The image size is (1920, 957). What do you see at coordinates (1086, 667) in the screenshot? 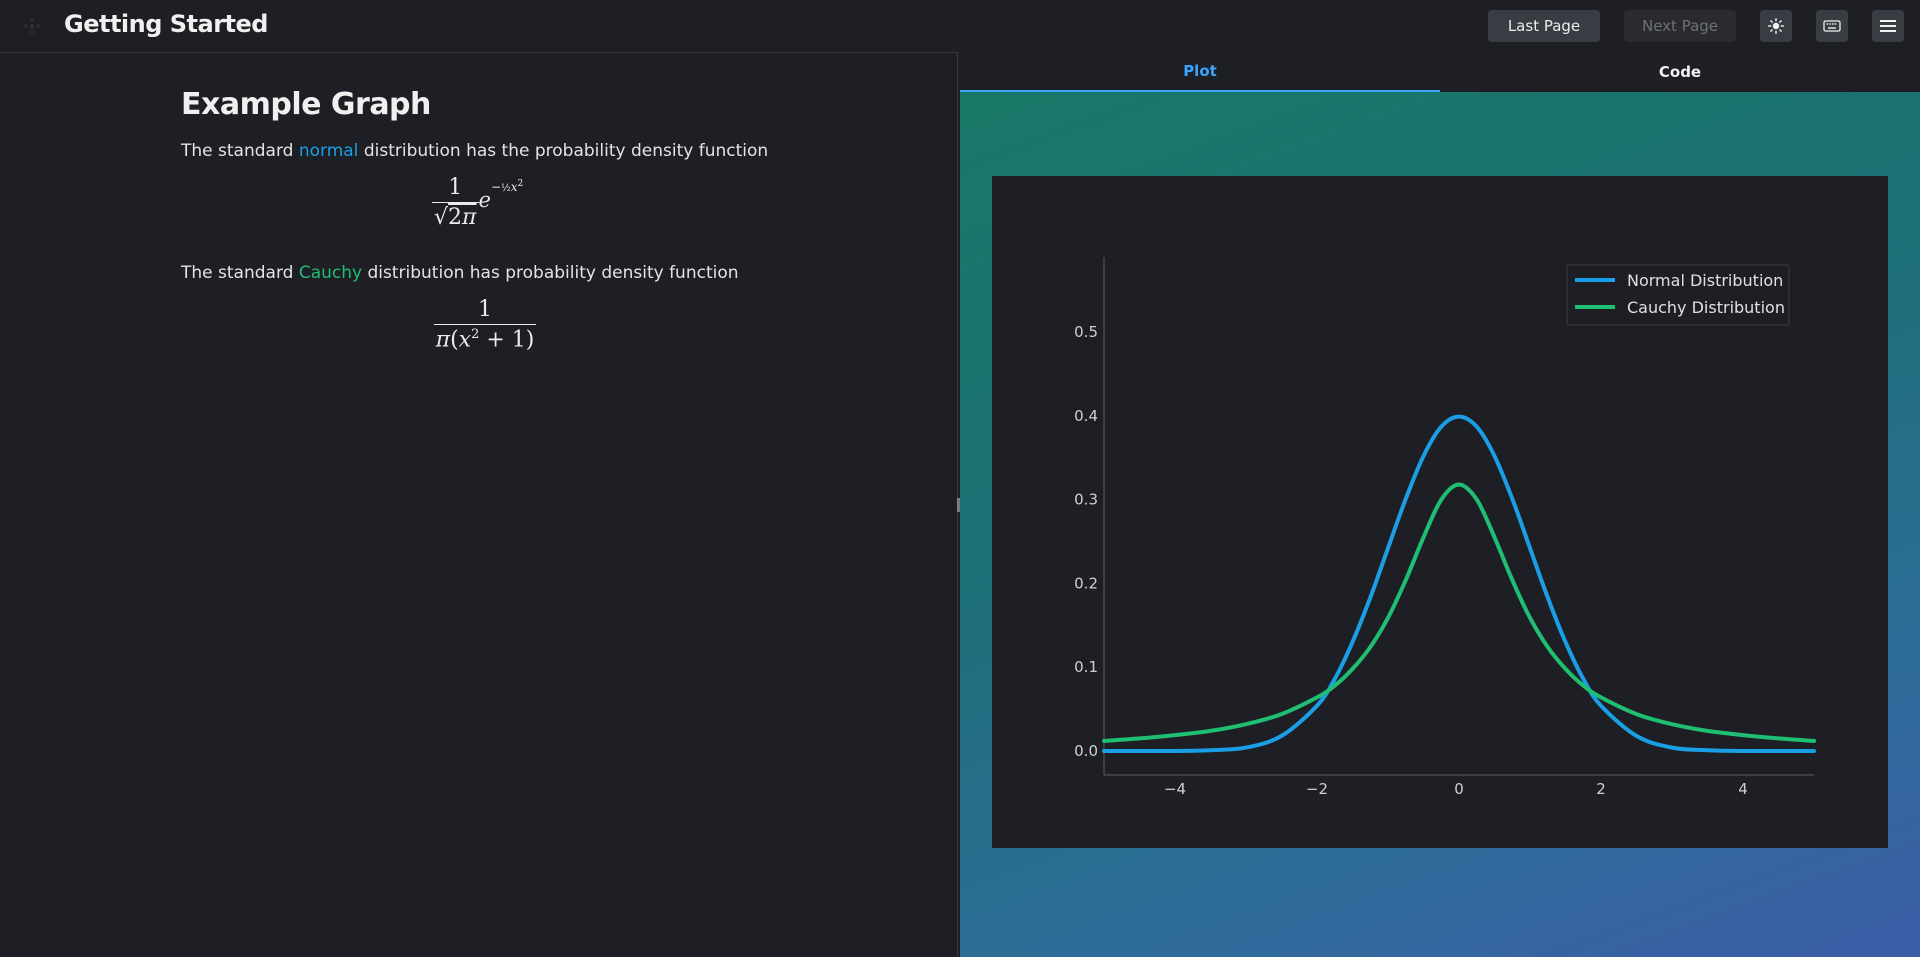
I see `y-tick-label: 0.1` at bounding box center [1086, 667].